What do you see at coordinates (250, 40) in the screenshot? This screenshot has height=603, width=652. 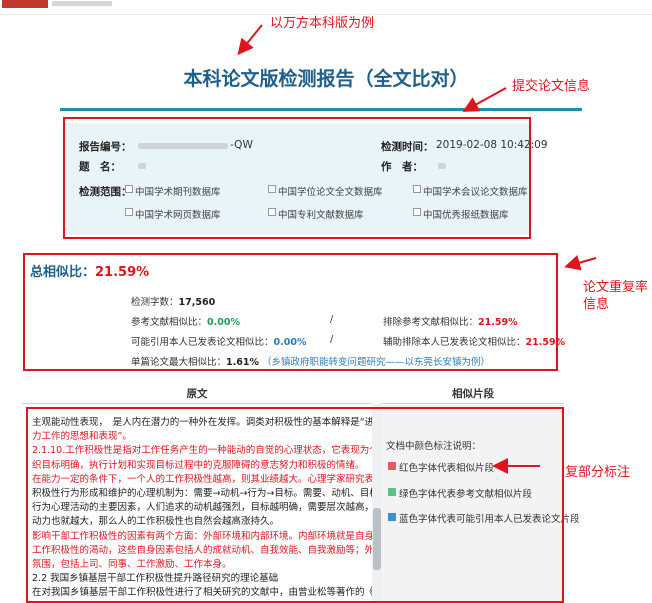 I see `arrow-example-note` at bounding box center [250, 40].